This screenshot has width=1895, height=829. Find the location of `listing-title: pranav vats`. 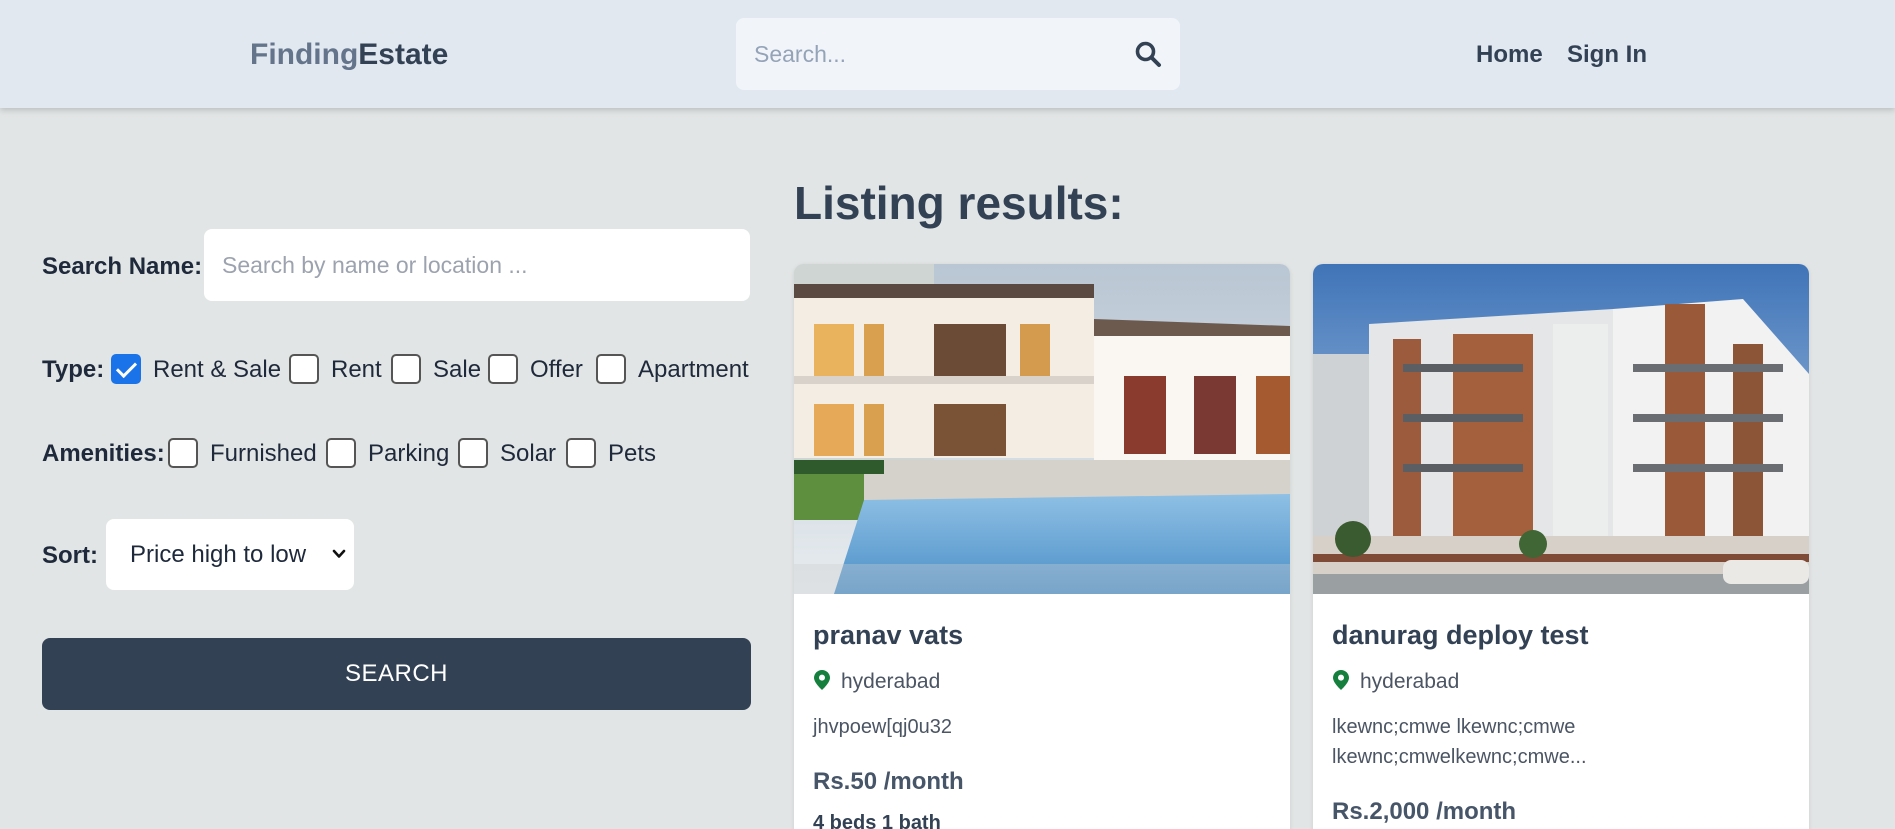

listing-title: pranav vats is located at coordinates (888, 635).